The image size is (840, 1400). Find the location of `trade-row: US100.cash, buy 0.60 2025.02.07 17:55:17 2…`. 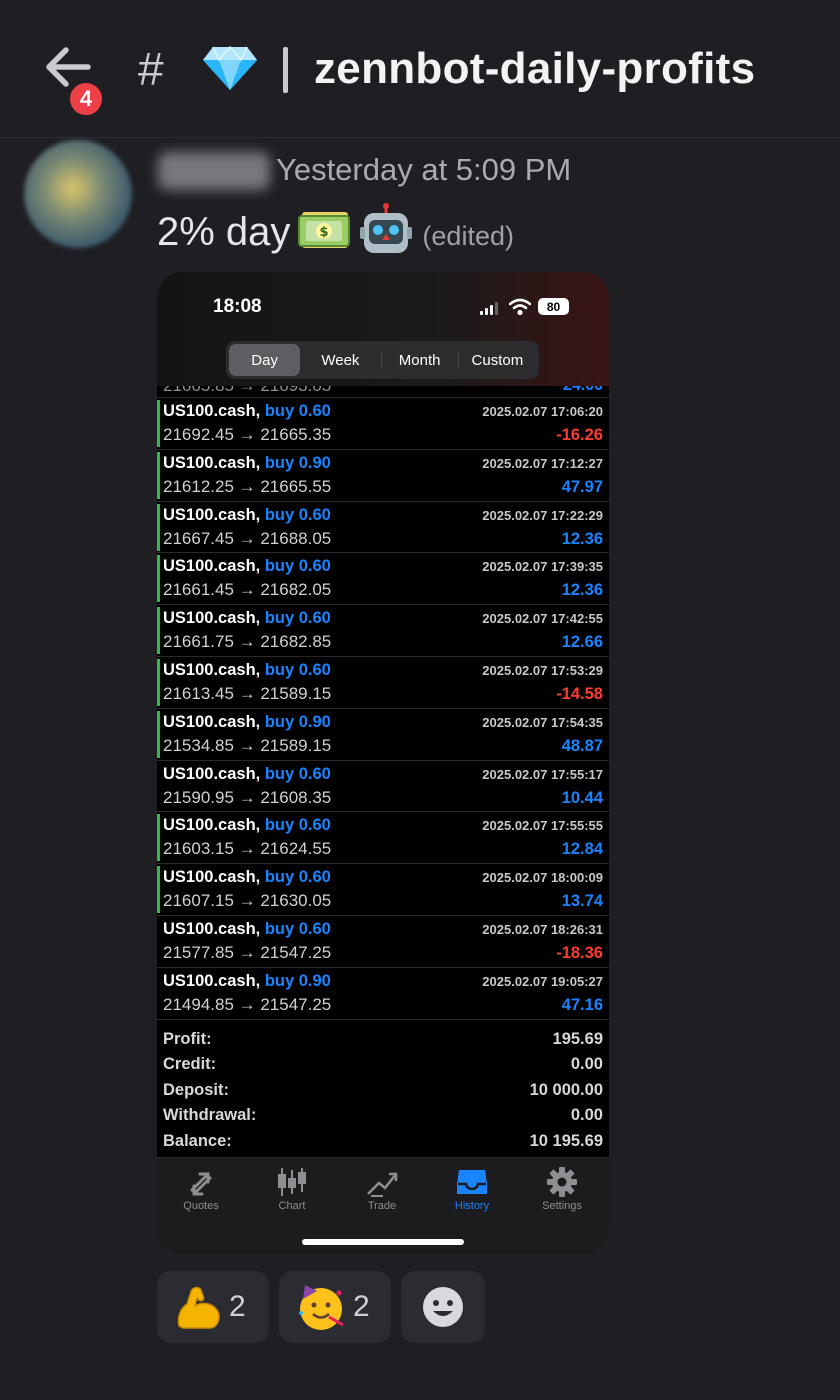

trade-row: US100.cash, buy 0.60 2025.02.07 17:55:17 2… is located at coordinates (383, 787).